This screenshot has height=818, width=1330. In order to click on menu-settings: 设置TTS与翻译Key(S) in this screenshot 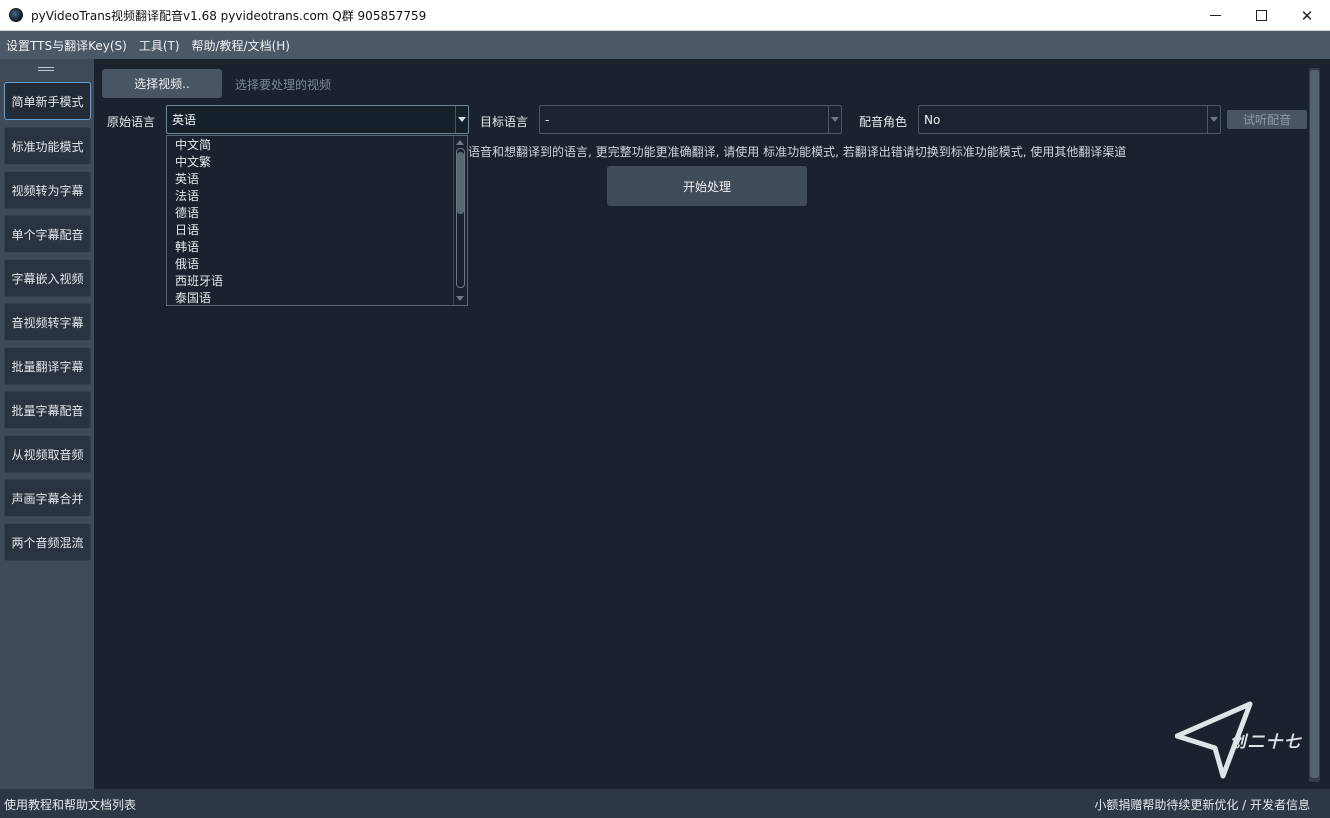, I will do `click(66, 45)`.